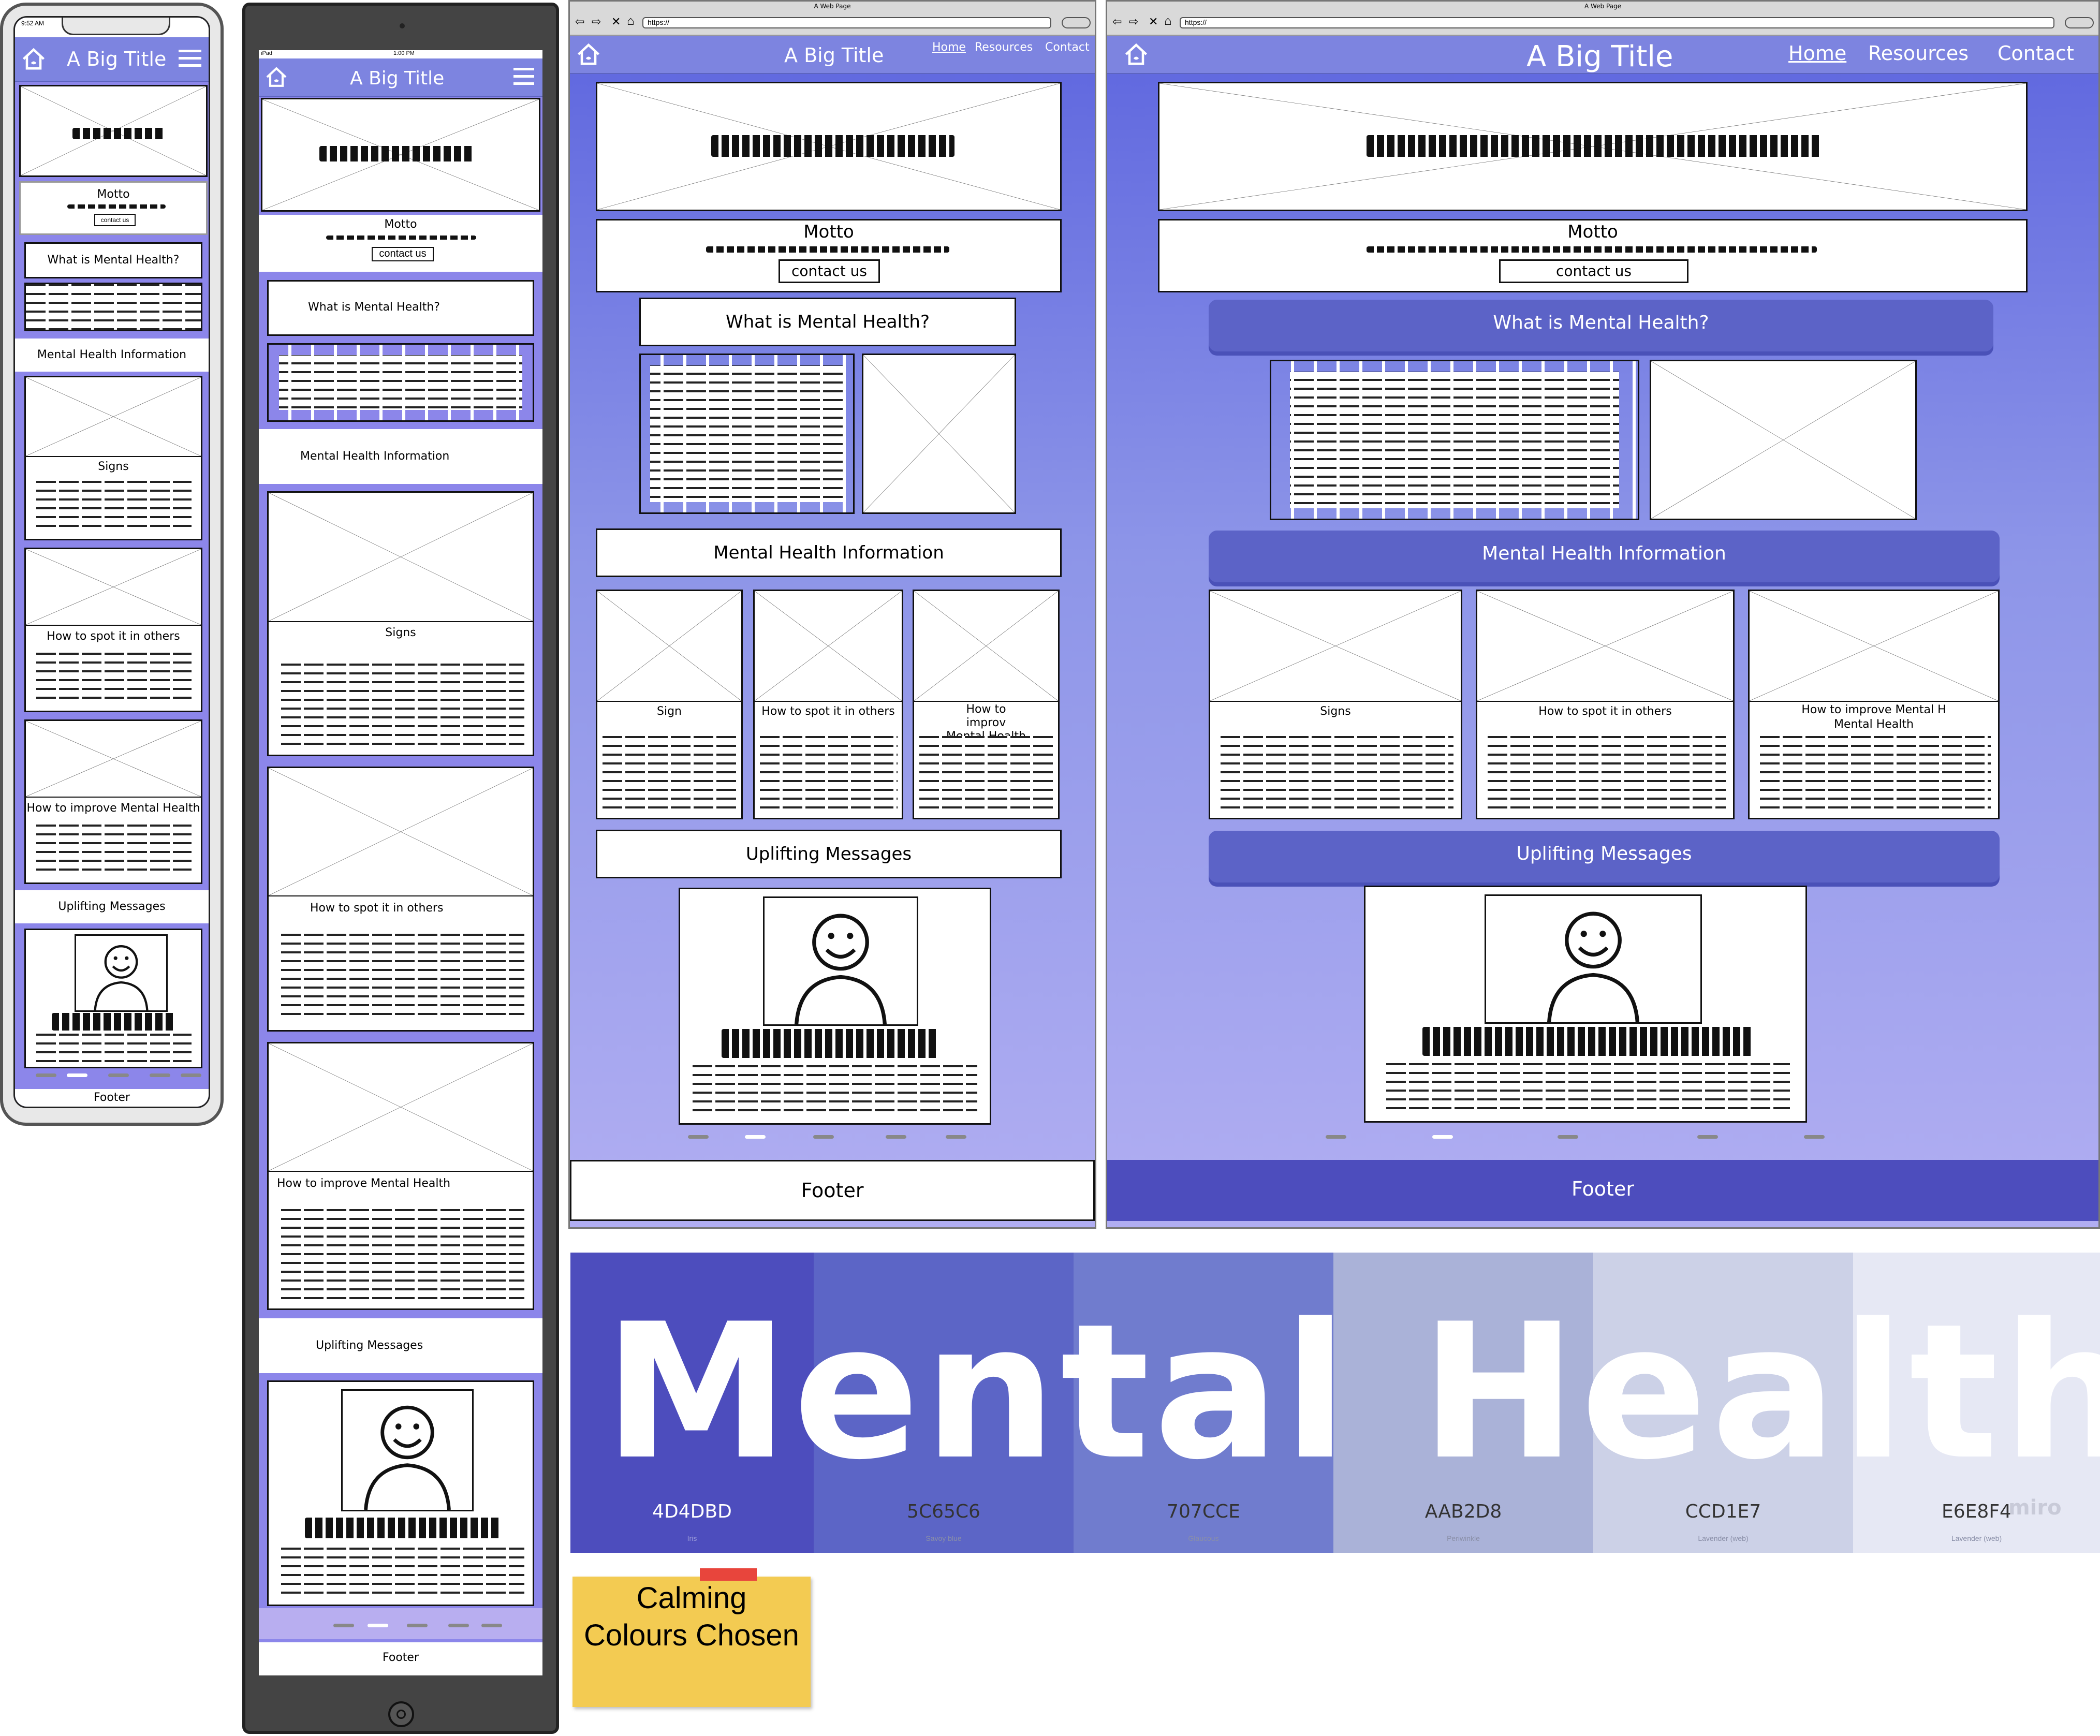 This screenshot has height=1736, width=2100. What do you see at coordinates (692, 1511) in the screenshot?
I see `swatch-hex: 4D4DBD` at bounding box center [692, 1511].